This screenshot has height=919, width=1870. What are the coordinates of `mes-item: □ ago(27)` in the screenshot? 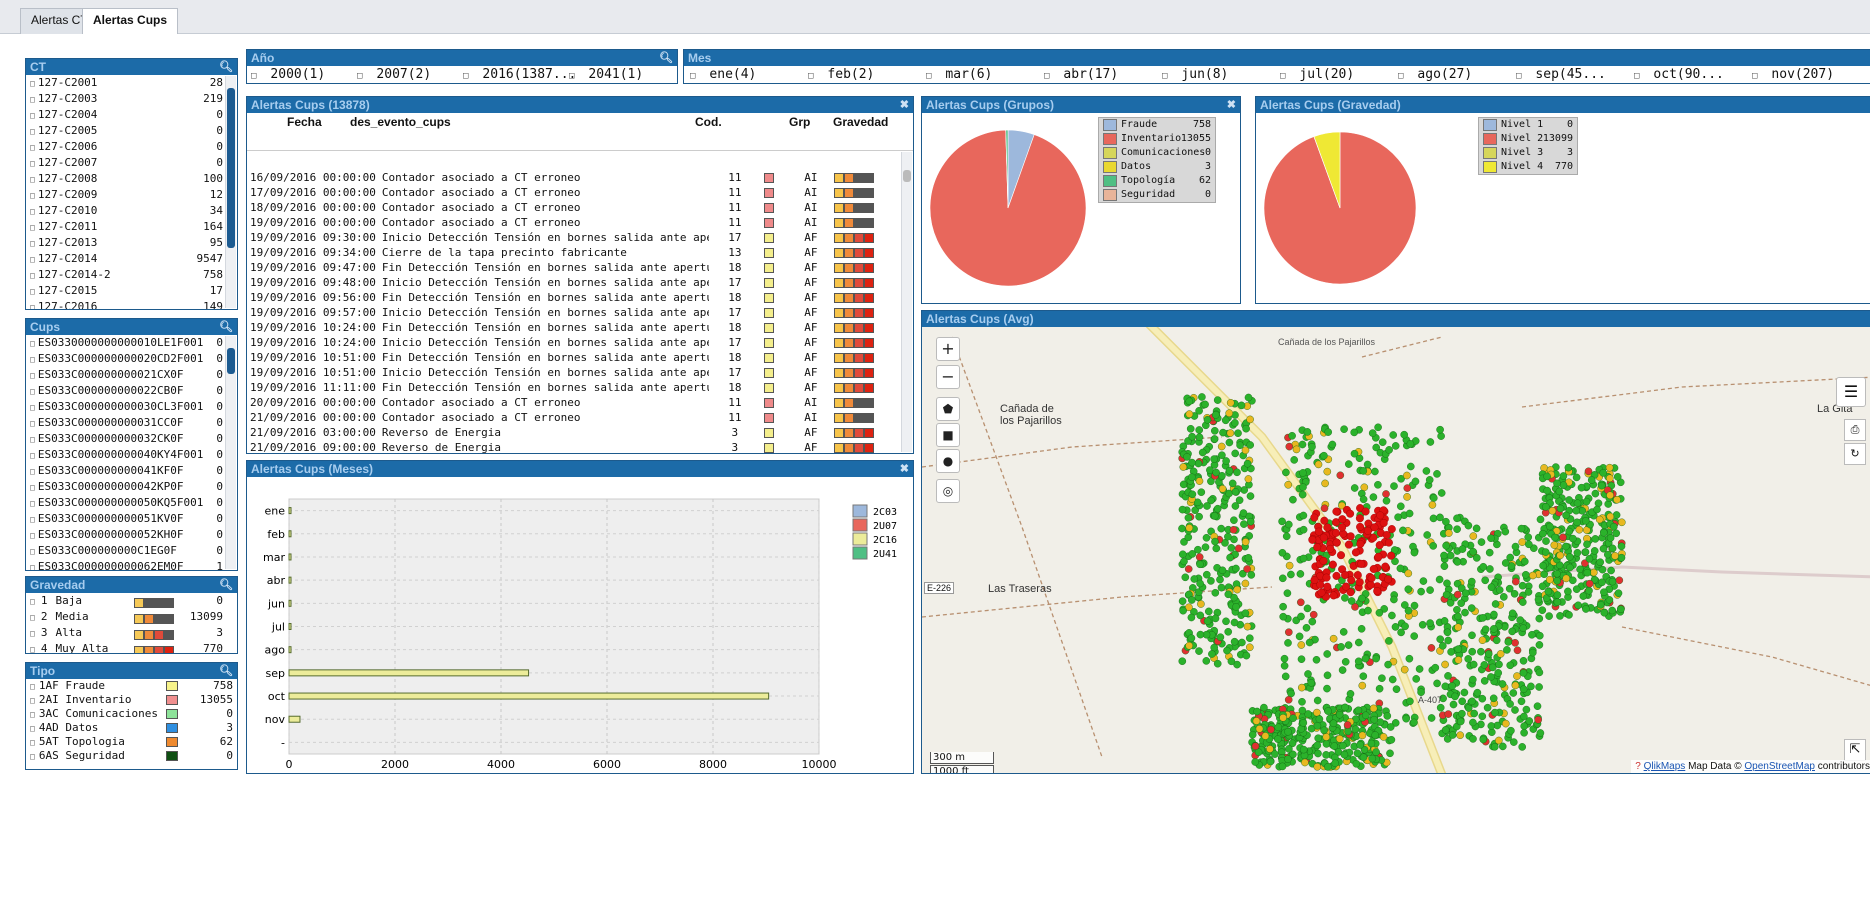 It's located at (1435, 75).